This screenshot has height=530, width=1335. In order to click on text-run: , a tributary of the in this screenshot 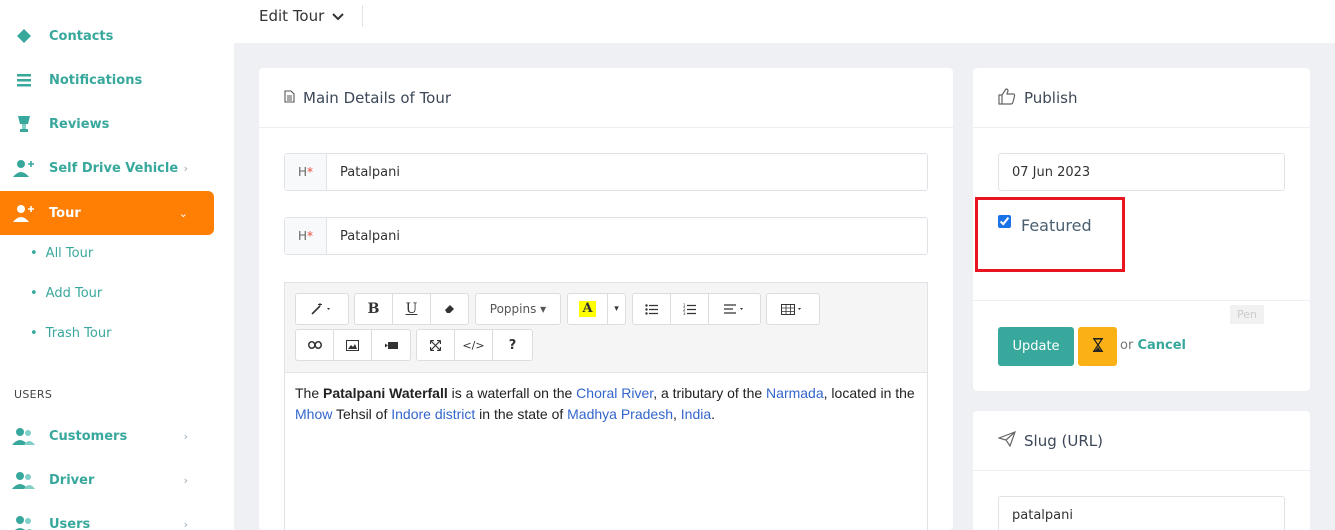, I will do `click(710, 393)`.